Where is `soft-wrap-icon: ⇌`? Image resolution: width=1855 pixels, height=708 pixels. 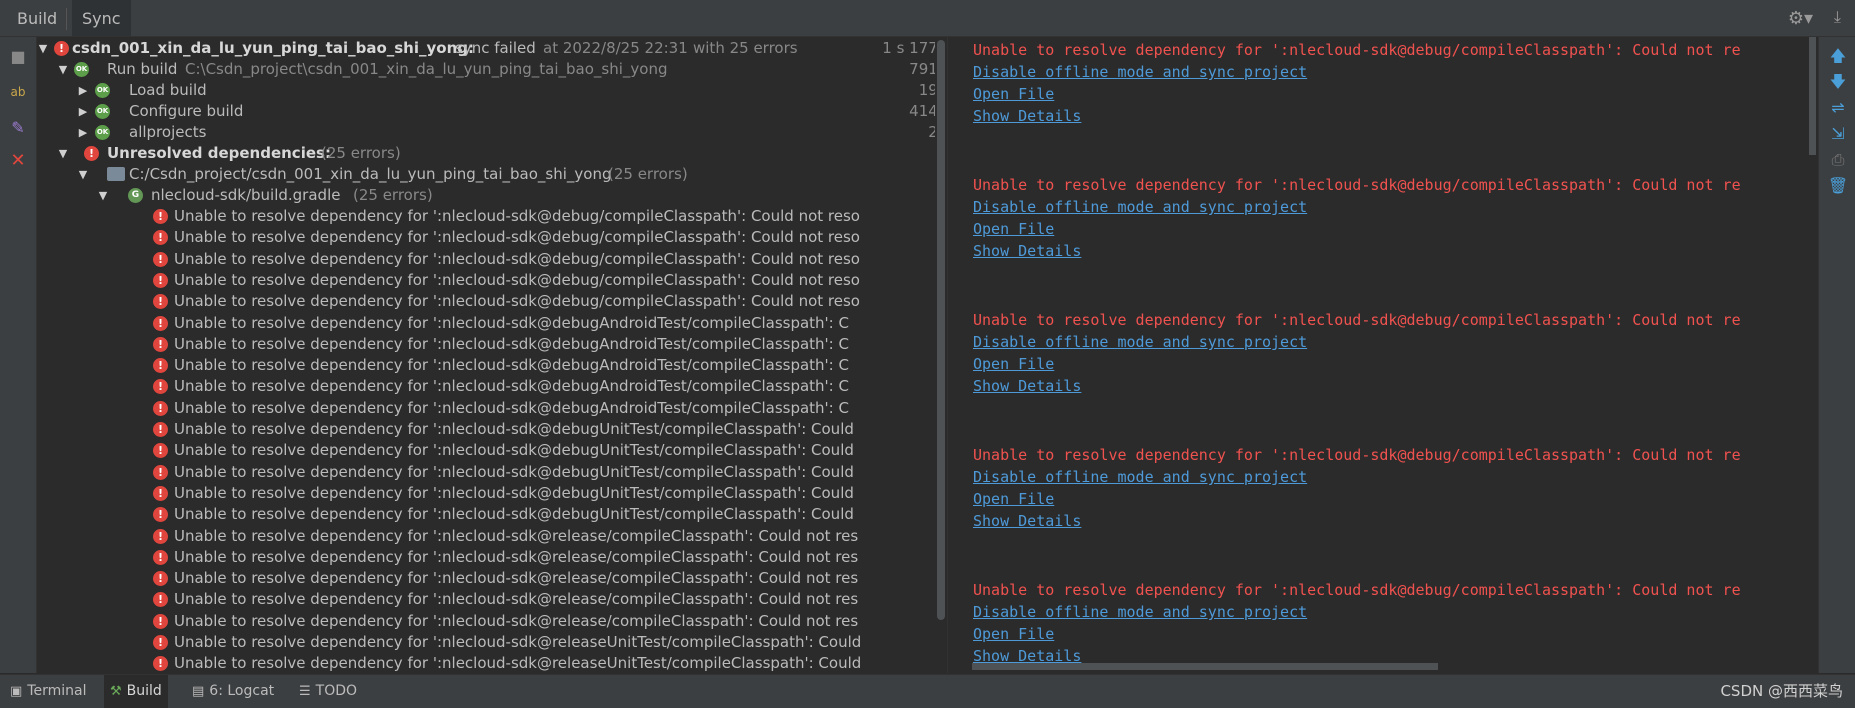 soft-wrap-icon: ⇌ is located at coordinates (1838, 108).